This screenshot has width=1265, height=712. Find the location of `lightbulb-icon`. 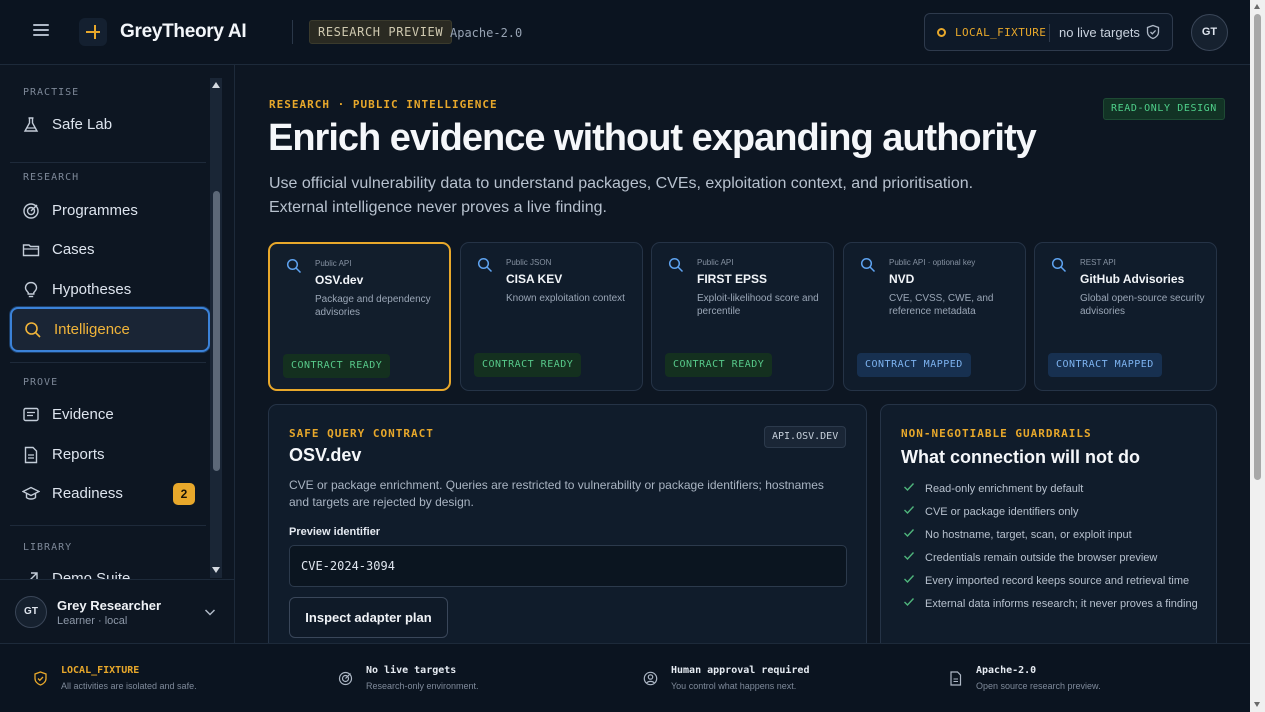

lightbulb-icon is located at coordinates (31, 289).